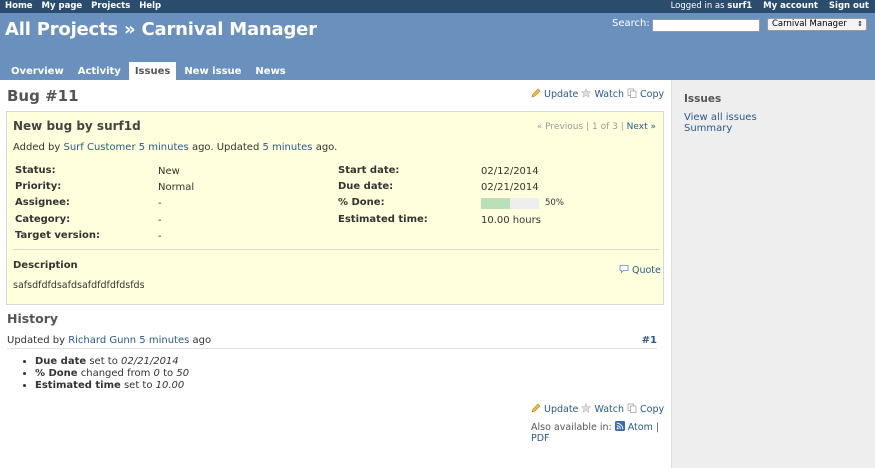  Describe the element at coordinates (605, 127) in the screenshot. I see `issue-position: 1 of 3` at that location.